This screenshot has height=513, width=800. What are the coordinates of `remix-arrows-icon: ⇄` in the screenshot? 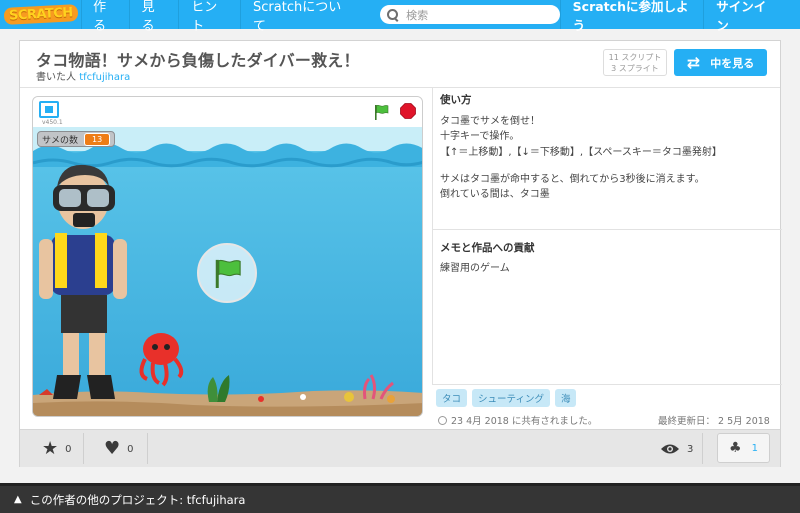 It's located at (693, 62).